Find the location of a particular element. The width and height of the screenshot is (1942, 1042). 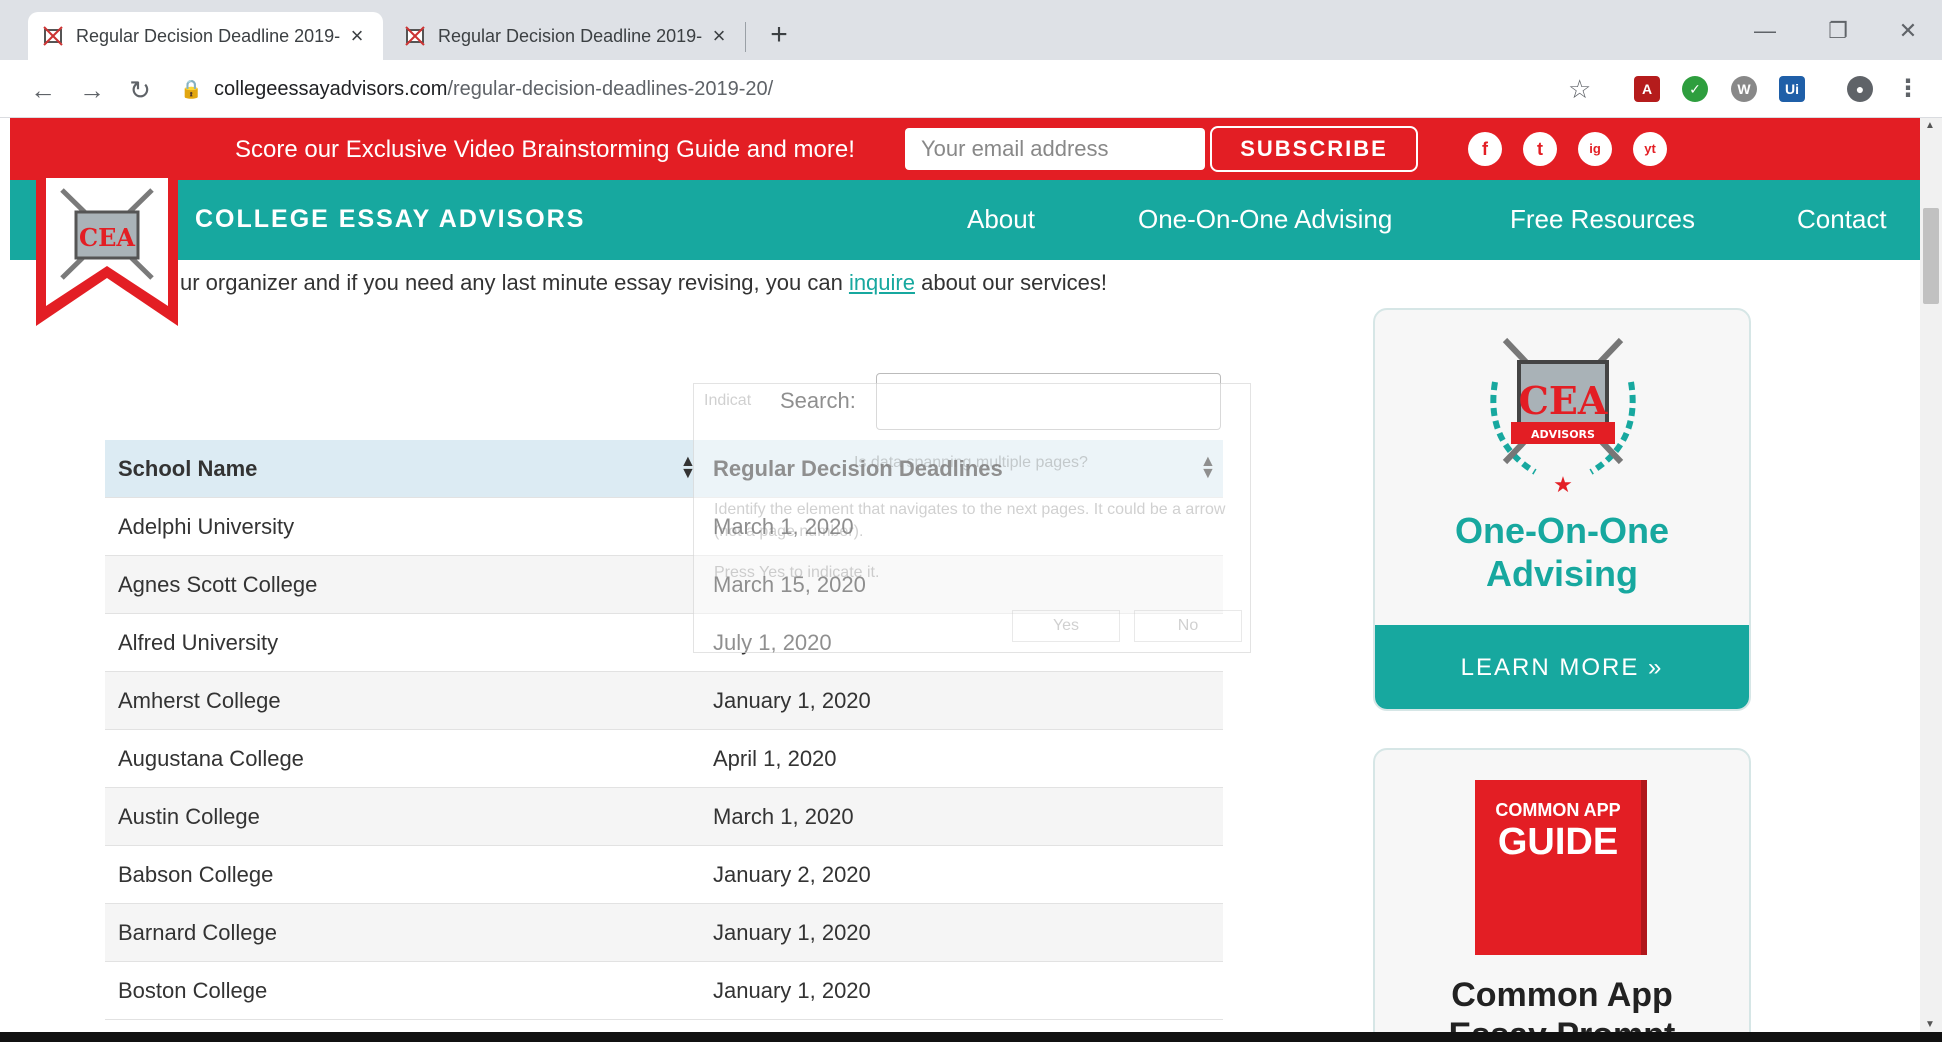

deadline-cell: April 1, 2020 is located at coordinates (775, 758).